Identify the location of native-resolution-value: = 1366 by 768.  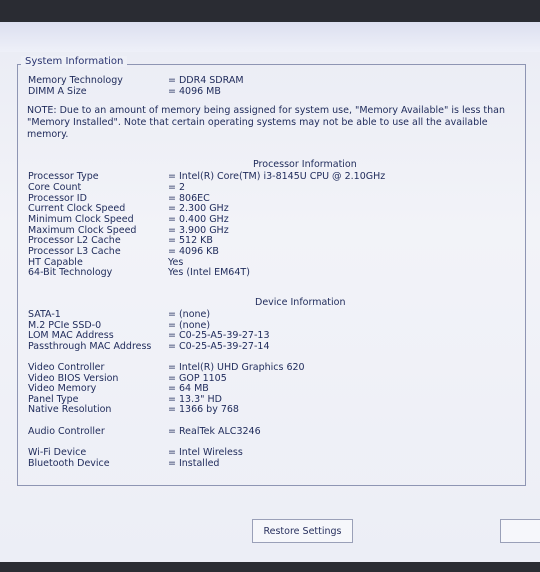
(203, 409).